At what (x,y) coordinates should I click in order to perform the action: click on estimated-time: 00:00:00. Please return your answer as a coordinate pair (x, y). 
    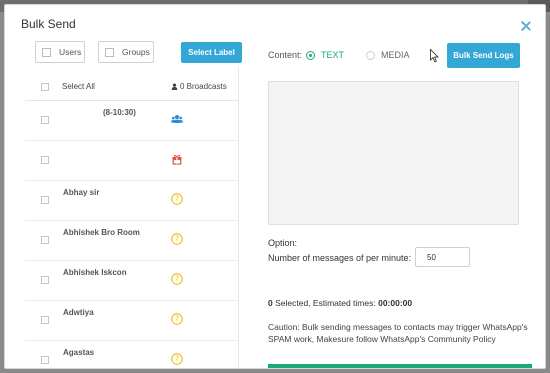
    Looking at the image, I should click on (395, 303).